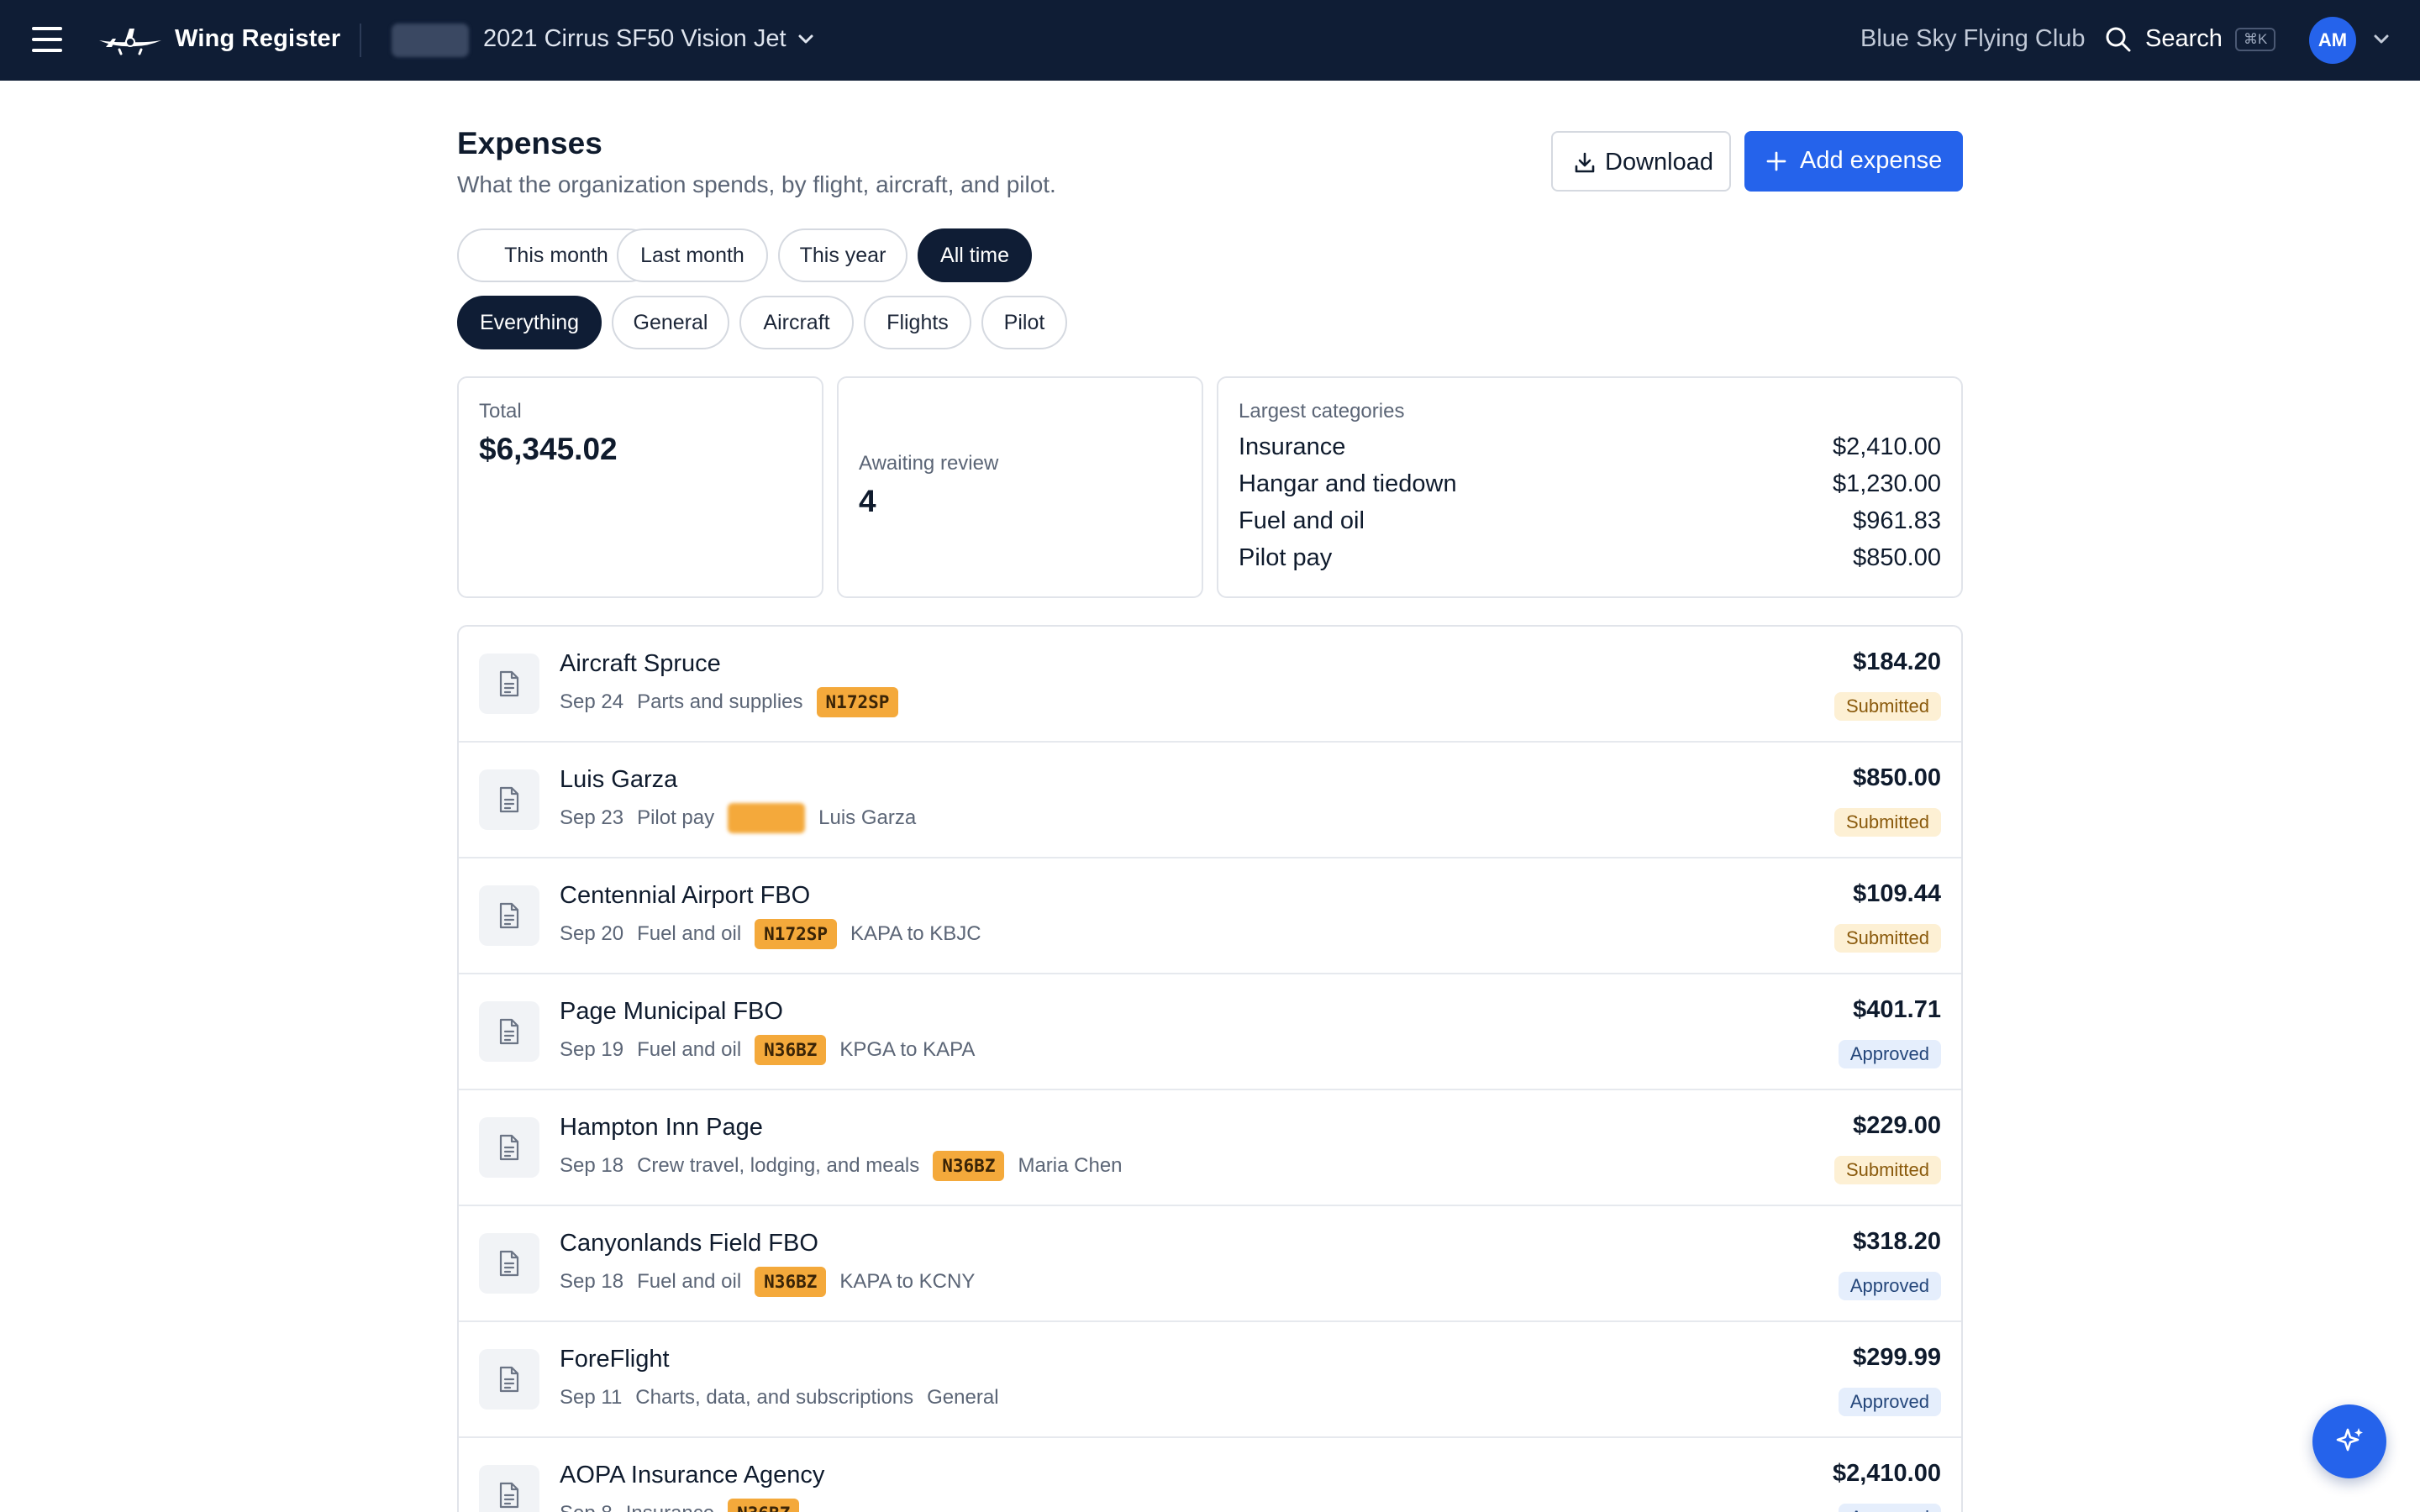  I want to click on expense-date: Sep 8, so click(586, 1507).